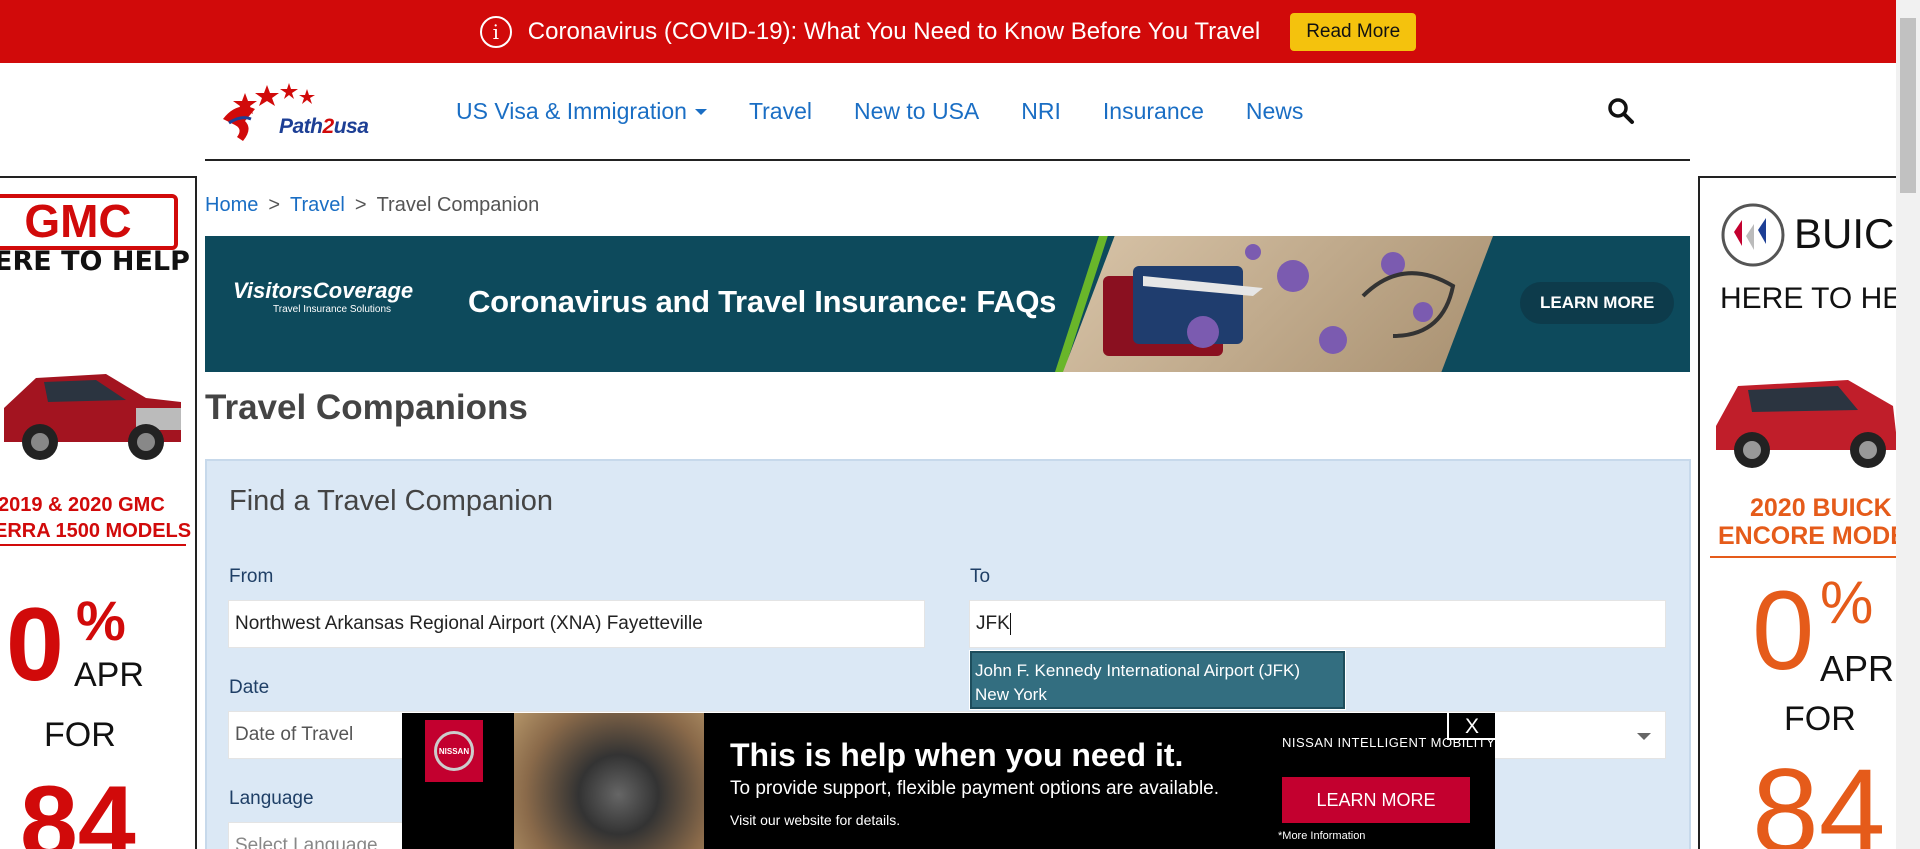 The width and height of the screenshot is (1920, 849). I want to click on right-ad-num: 84, so click(1819, 796).